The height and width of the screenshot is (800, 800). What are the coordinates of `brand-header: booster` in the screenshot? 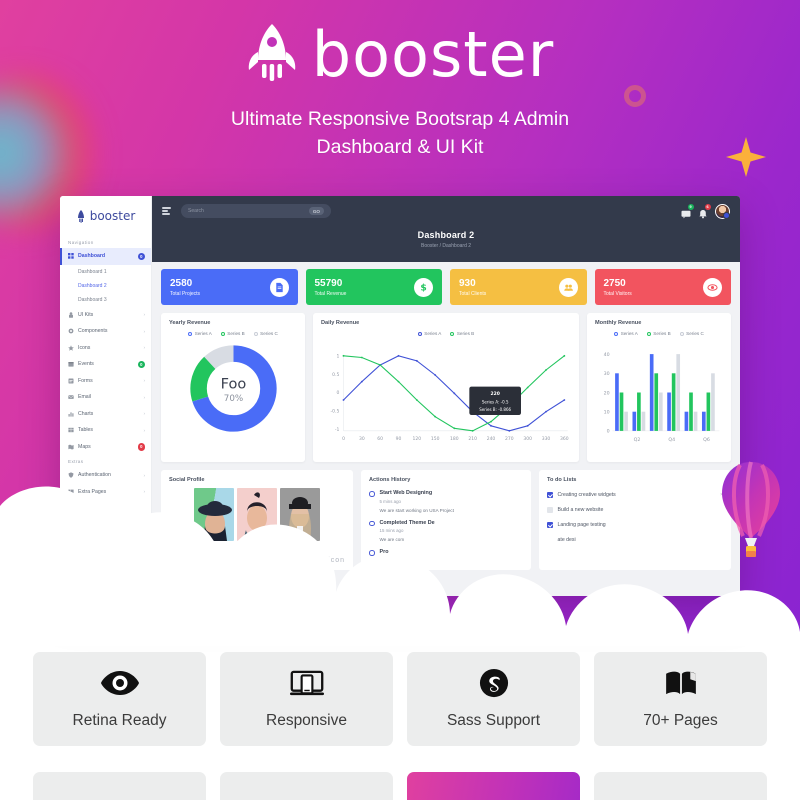 It's located at (400, 55).